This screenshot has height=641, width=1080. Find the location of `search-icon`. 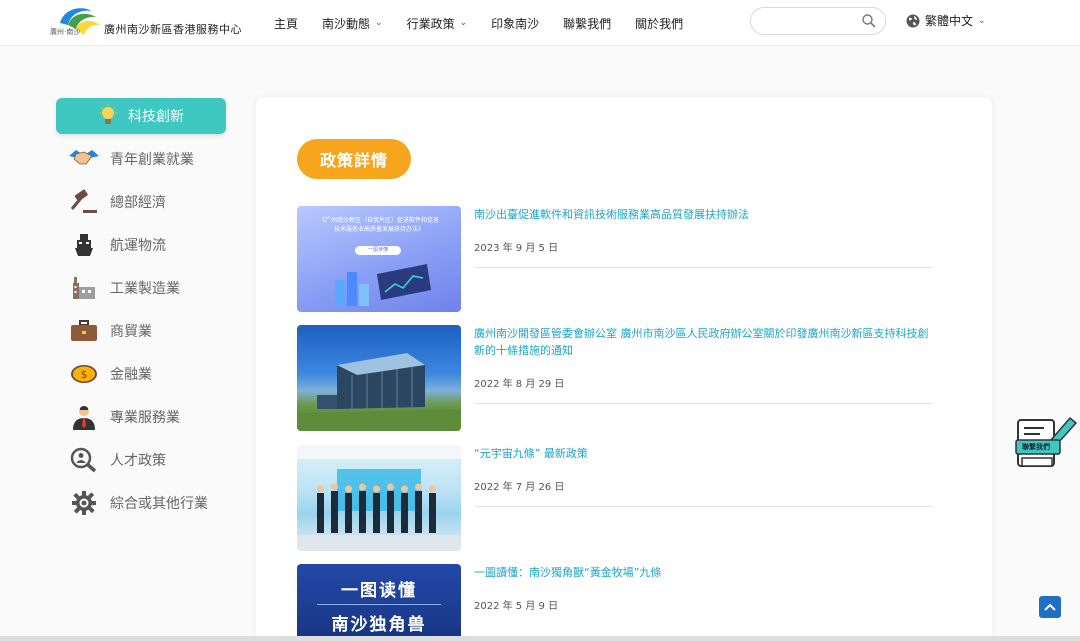

search-icon is located at coordinates (869, 21).